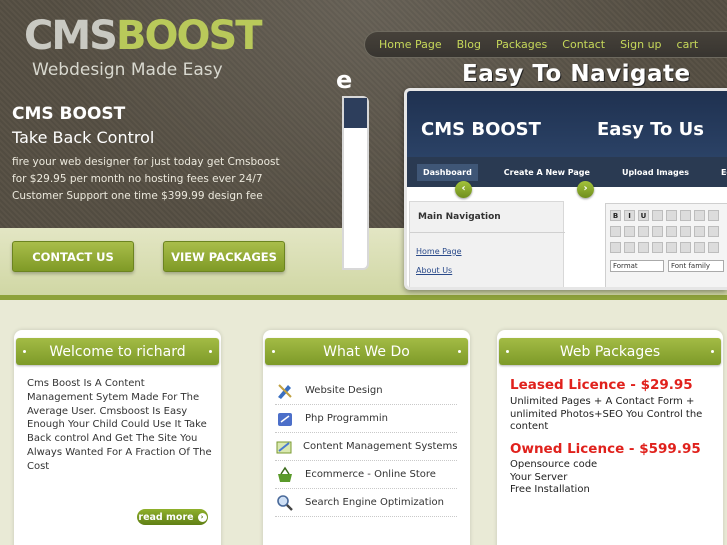 The height and width of the screenshot is (545, 727). I want to click on web-packages-heading: Web Packages, so click(610, 351).